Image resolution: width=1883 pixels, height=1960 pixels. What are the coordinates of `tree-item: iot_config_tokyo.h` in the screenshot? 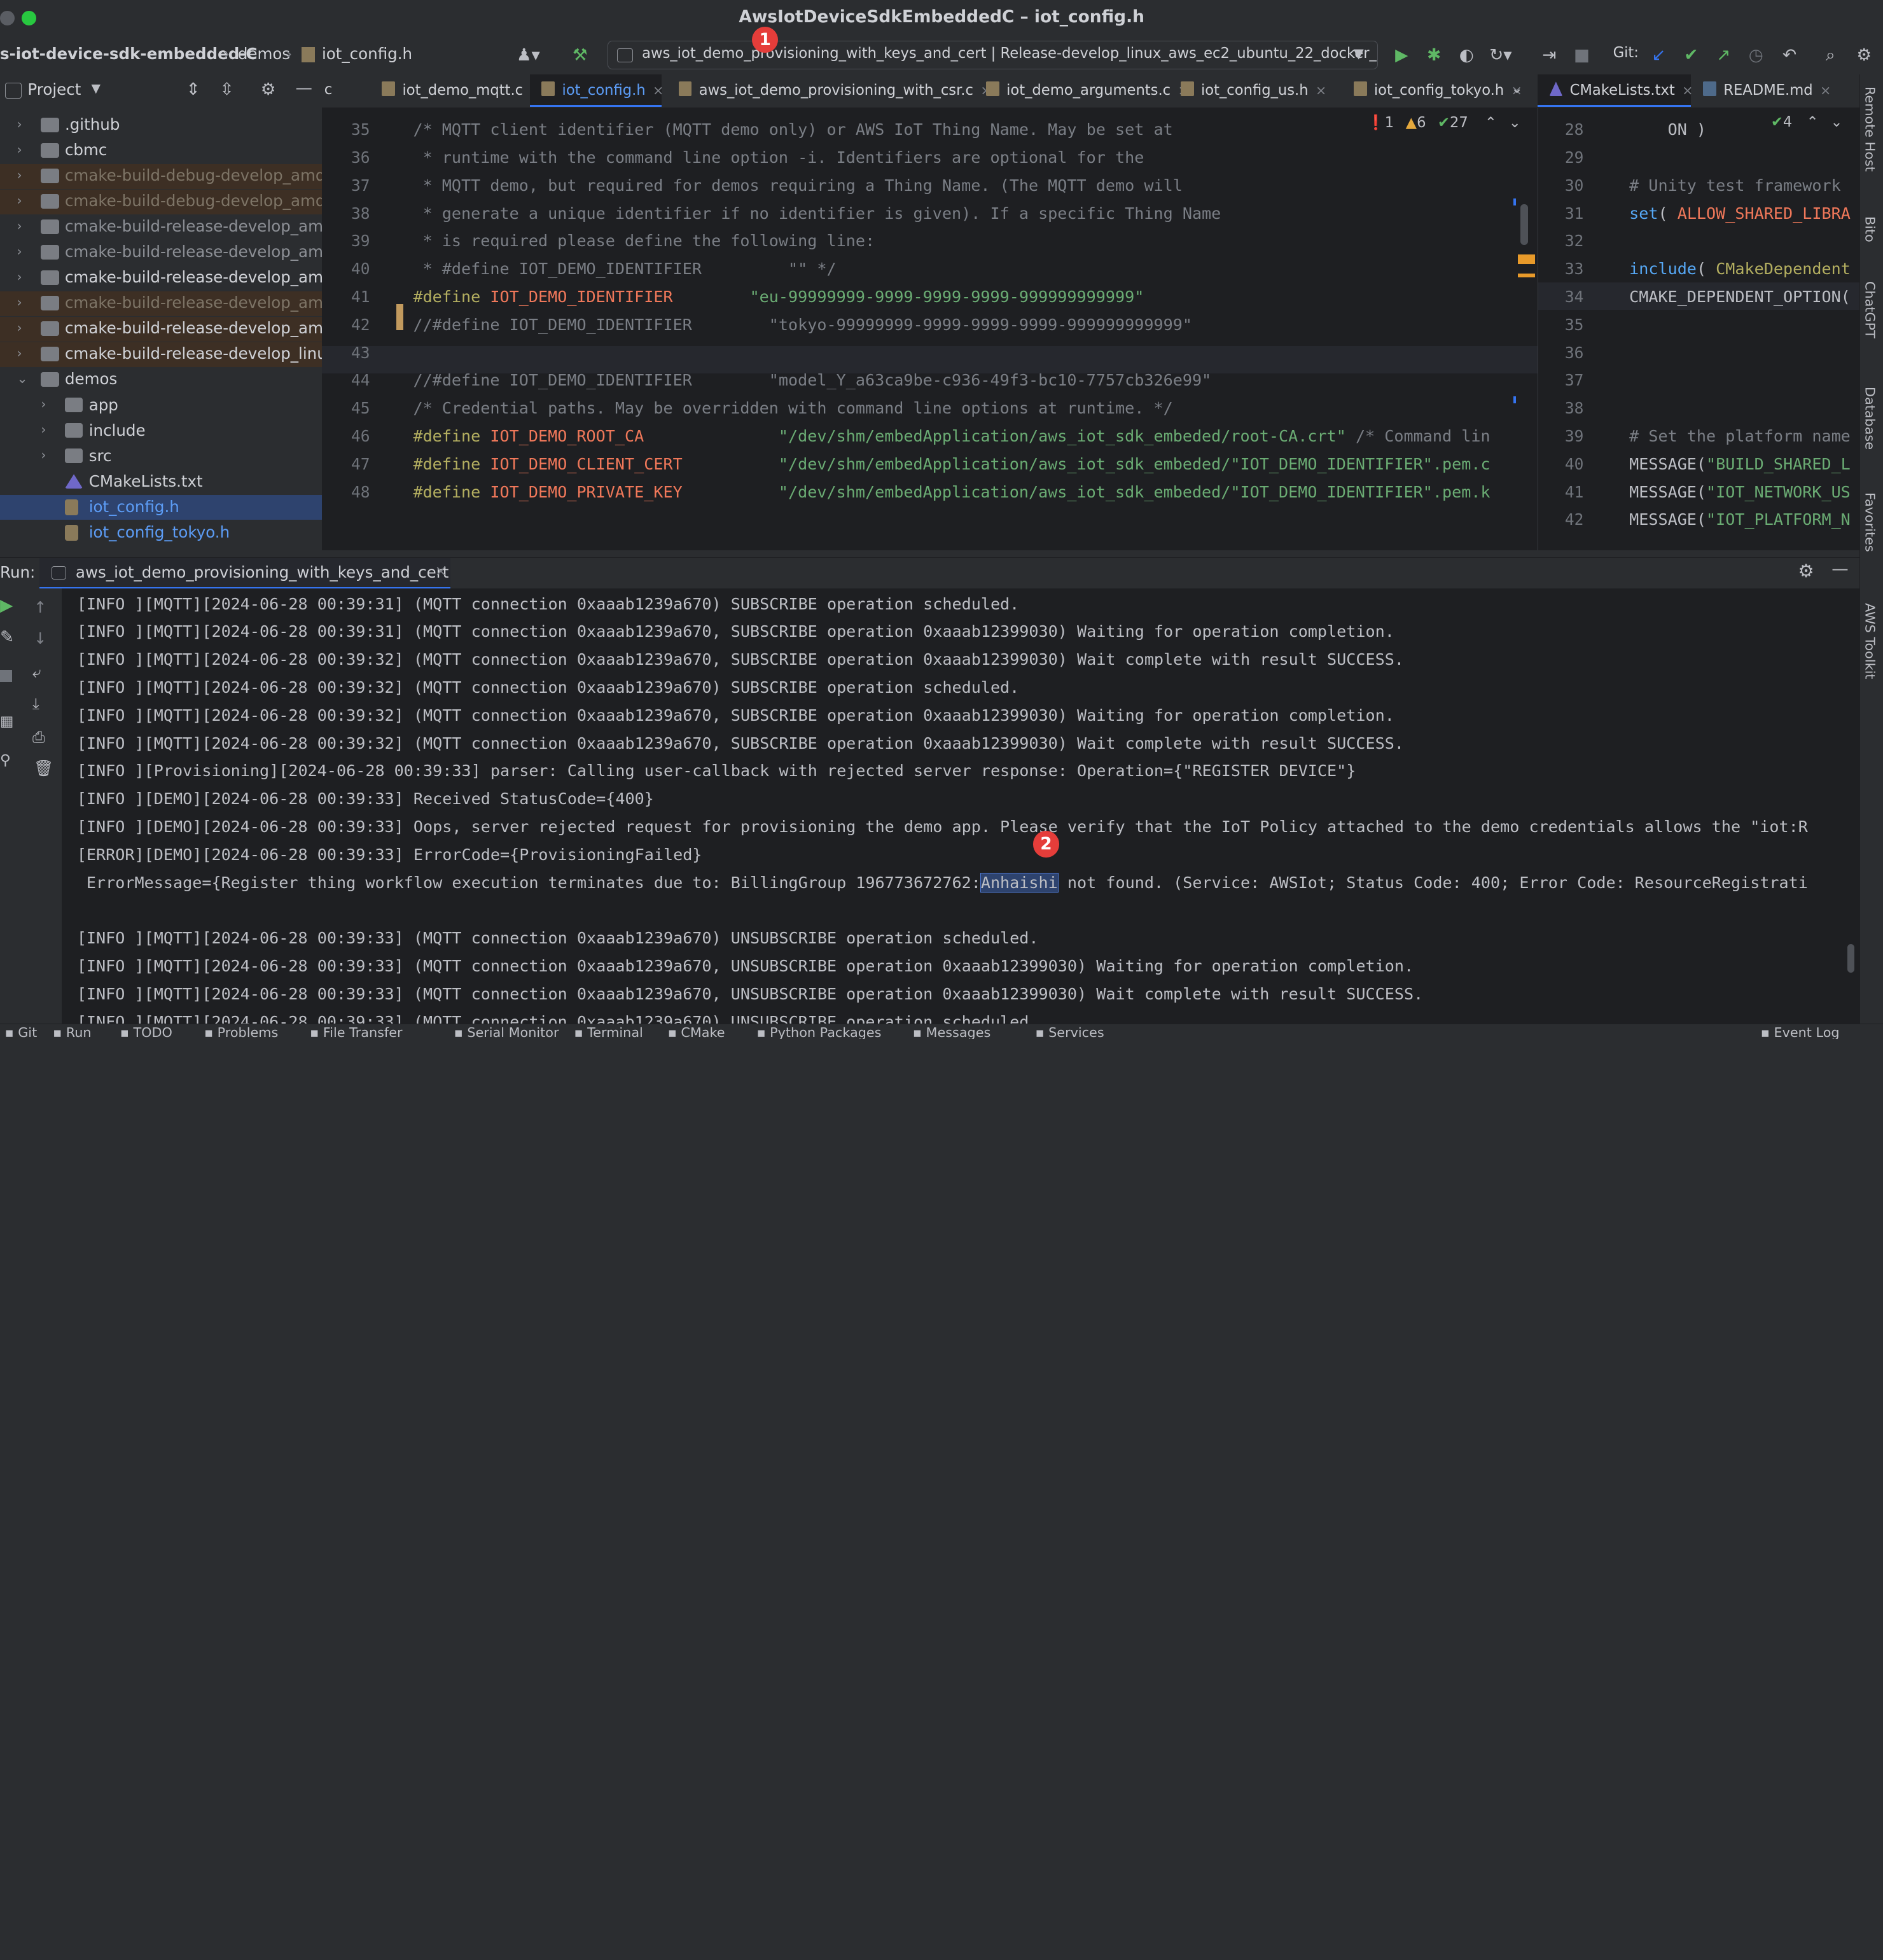 It's located at (161, 533).